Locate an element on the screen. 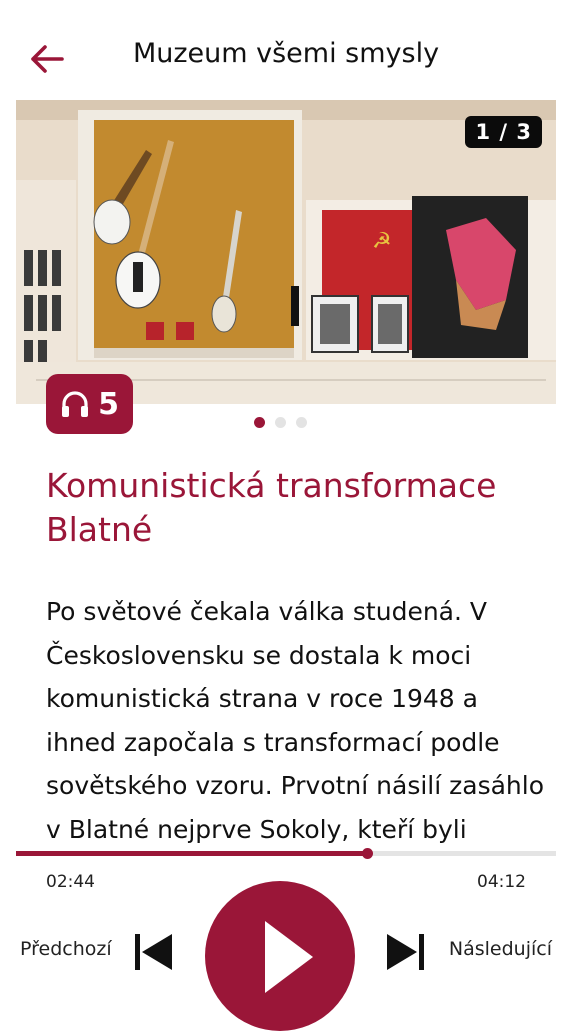 The height and width of the screenshot is (1031, 572). headphones-icon is located at coordinates (75, 404).